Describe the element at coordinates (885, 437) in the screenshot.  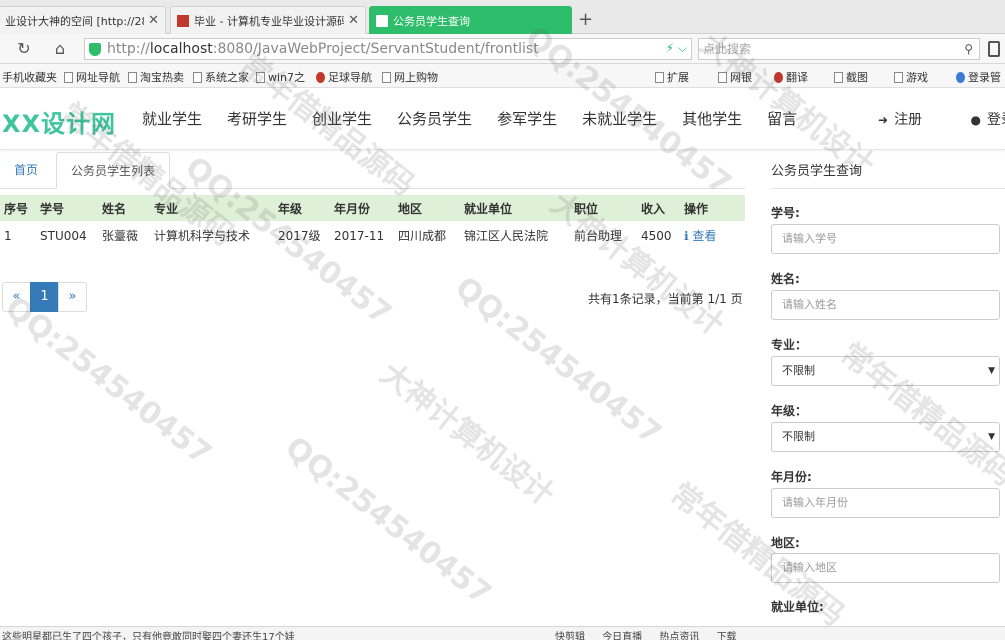
I see `grade-select: 不限制 ▼` at that location.